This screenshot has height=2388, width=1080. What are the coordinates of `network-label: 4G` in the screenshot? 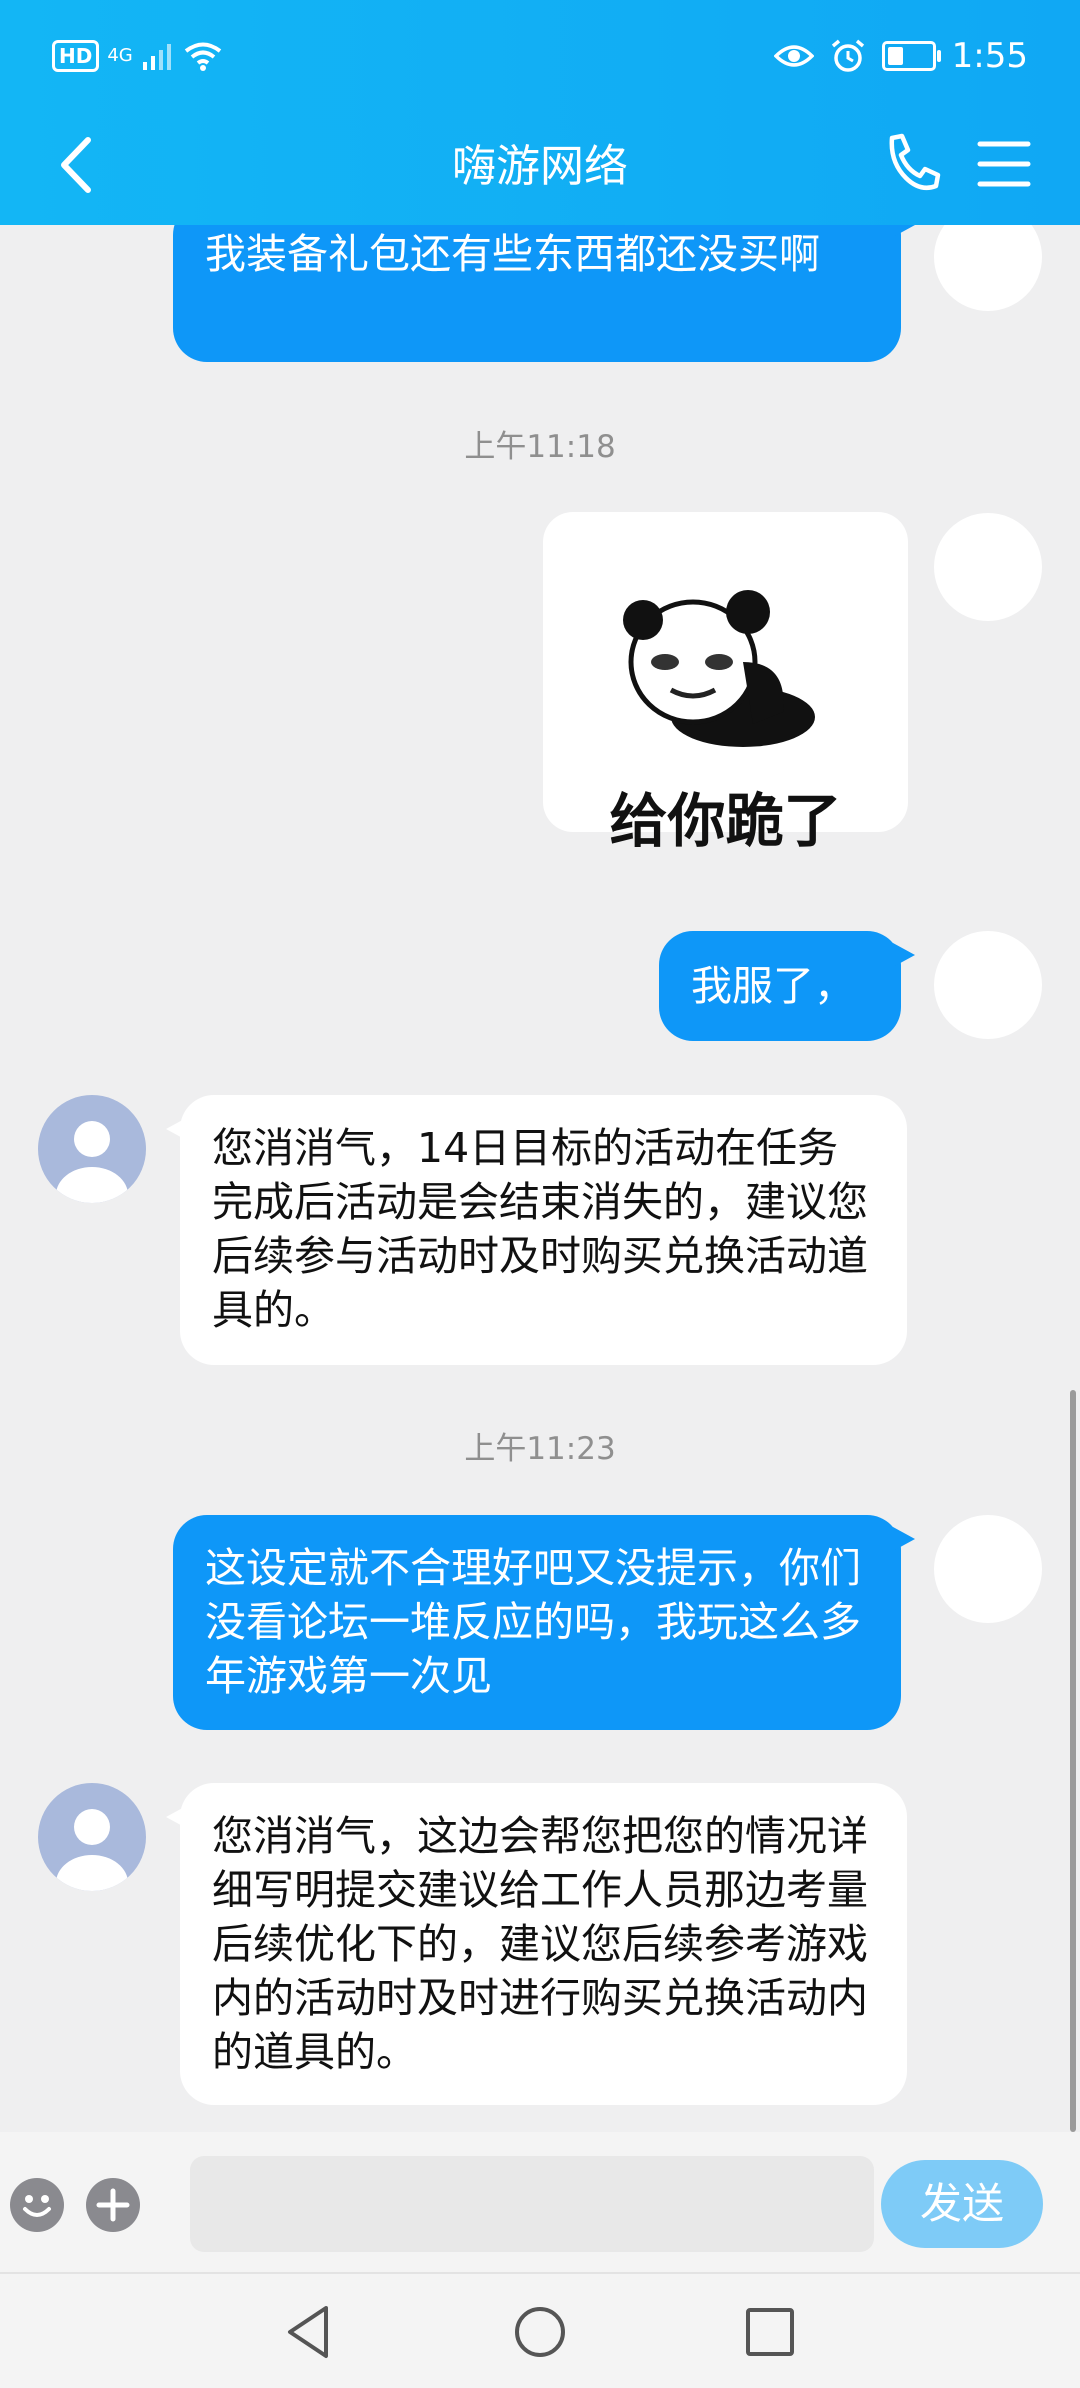 It's located at (120, 55).